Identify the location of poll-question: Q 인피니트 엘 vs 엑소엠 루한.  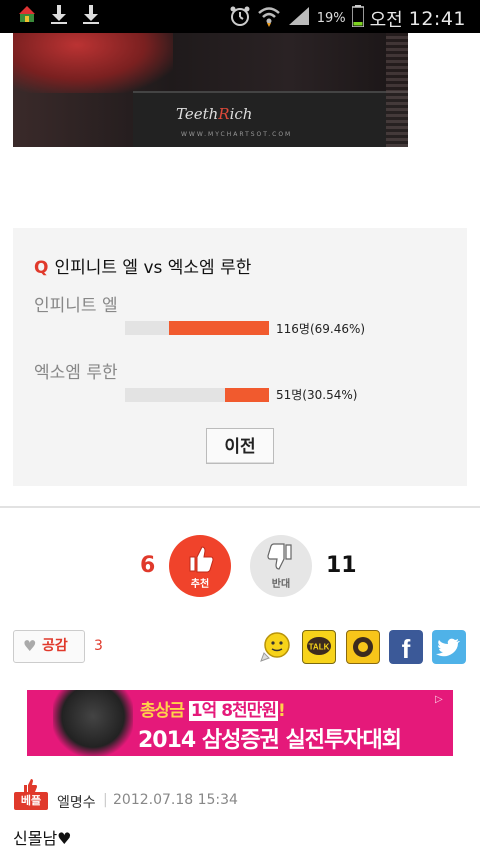
(142, 265).